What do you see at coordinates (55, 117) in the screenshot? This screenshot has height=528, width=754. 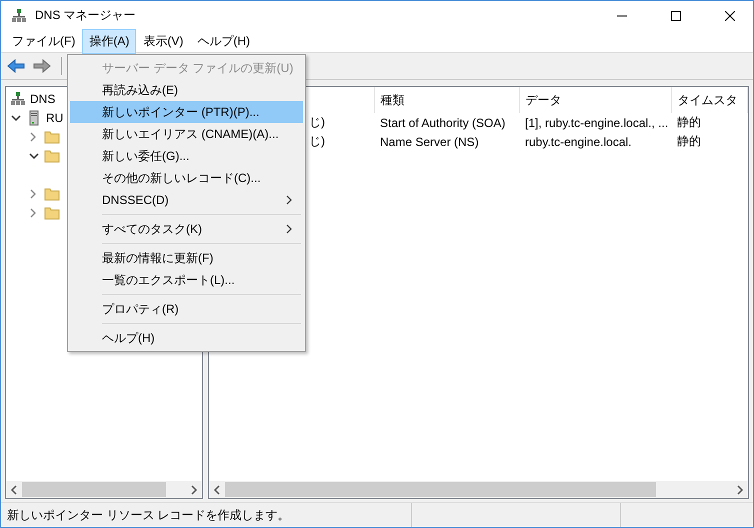 I see `tree-item-label: RU` at bounding box center [55, 117].